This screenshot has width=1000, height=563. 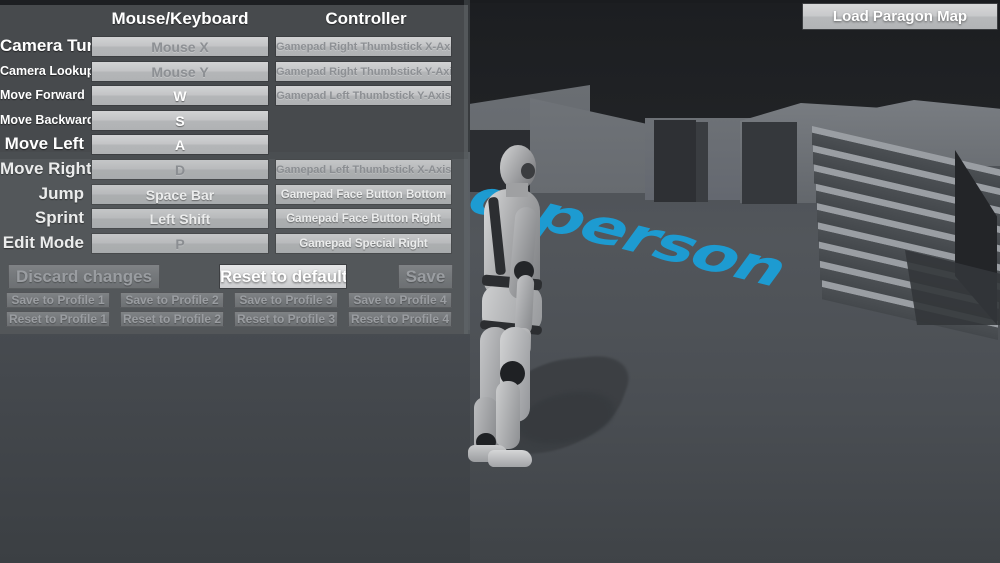 What do you see at coordinates (58, 300) in the screenshot?
I see `save-to-profile-1-button: Save to Profile 1` at bounding box center [58, 300].